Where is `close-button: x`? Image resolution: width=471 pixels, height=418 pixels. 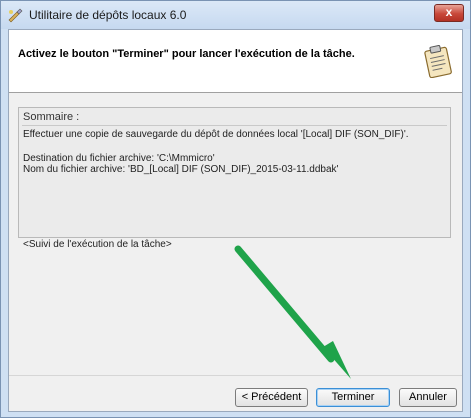
close-button: x is located at coordinates (449, 13).